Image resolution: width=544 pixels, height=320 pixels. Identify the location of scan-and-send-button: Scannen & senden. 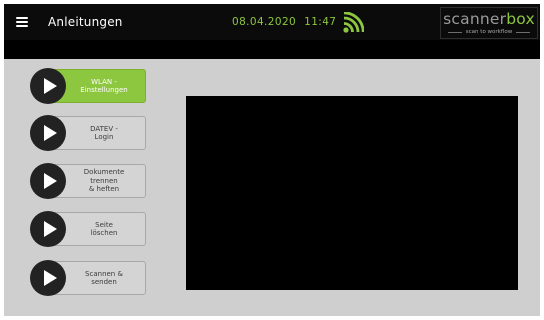
(88, 278).